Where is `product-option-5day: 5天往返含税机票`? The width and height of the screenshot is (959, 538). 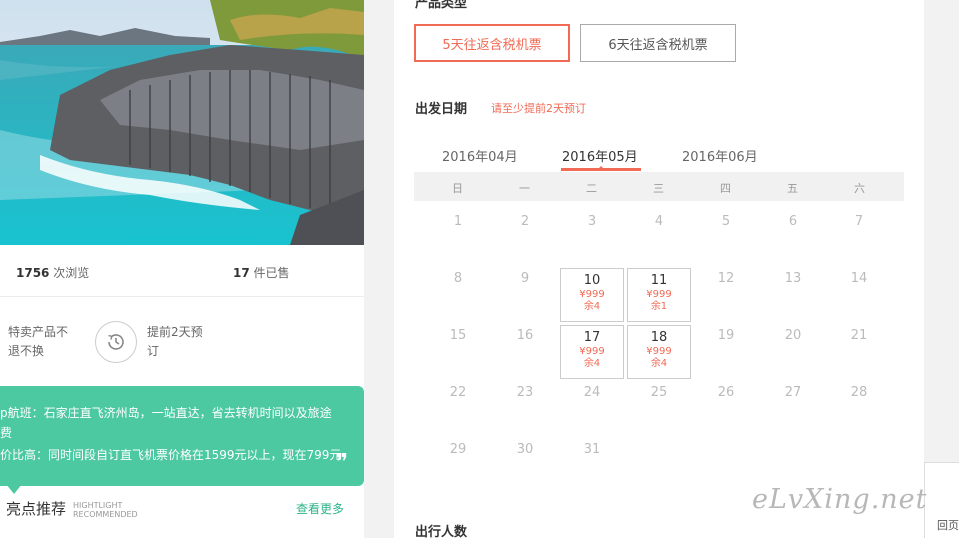 product-option-5day: 5天往返含税机票 is located at coordinates (492, 43).